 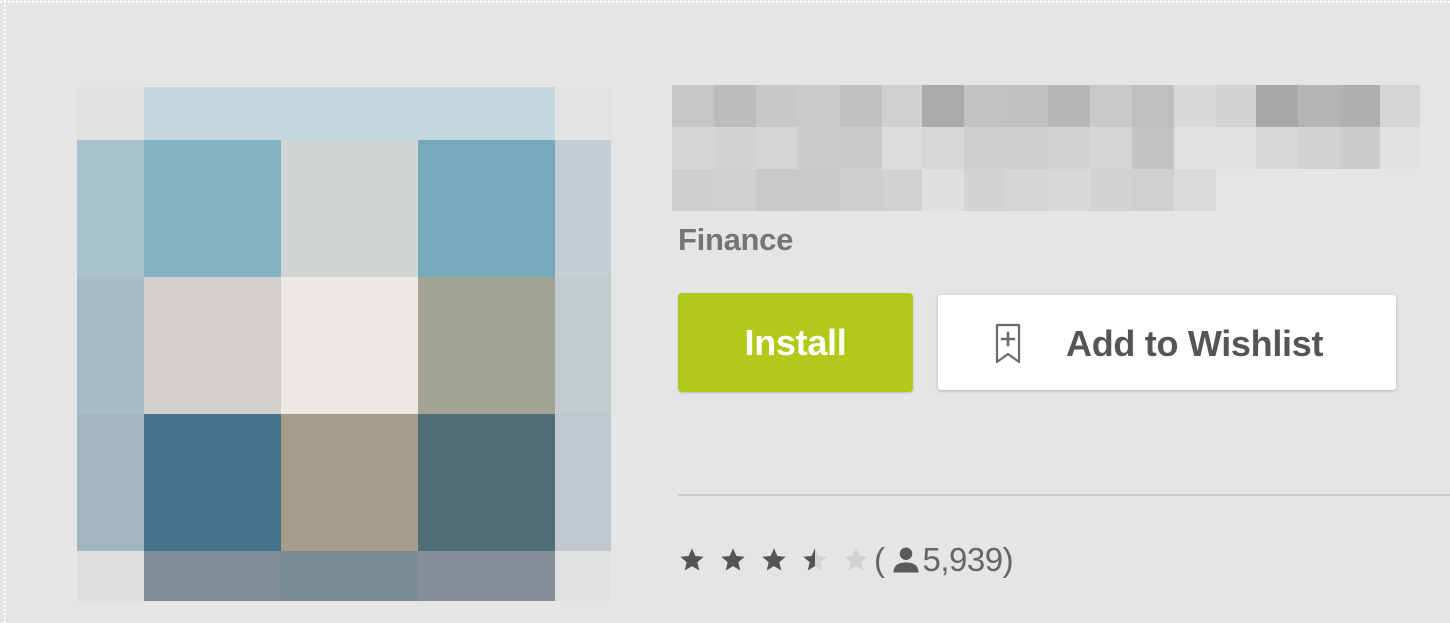 I want to click on section-divider, so click(x=1064, y=495).